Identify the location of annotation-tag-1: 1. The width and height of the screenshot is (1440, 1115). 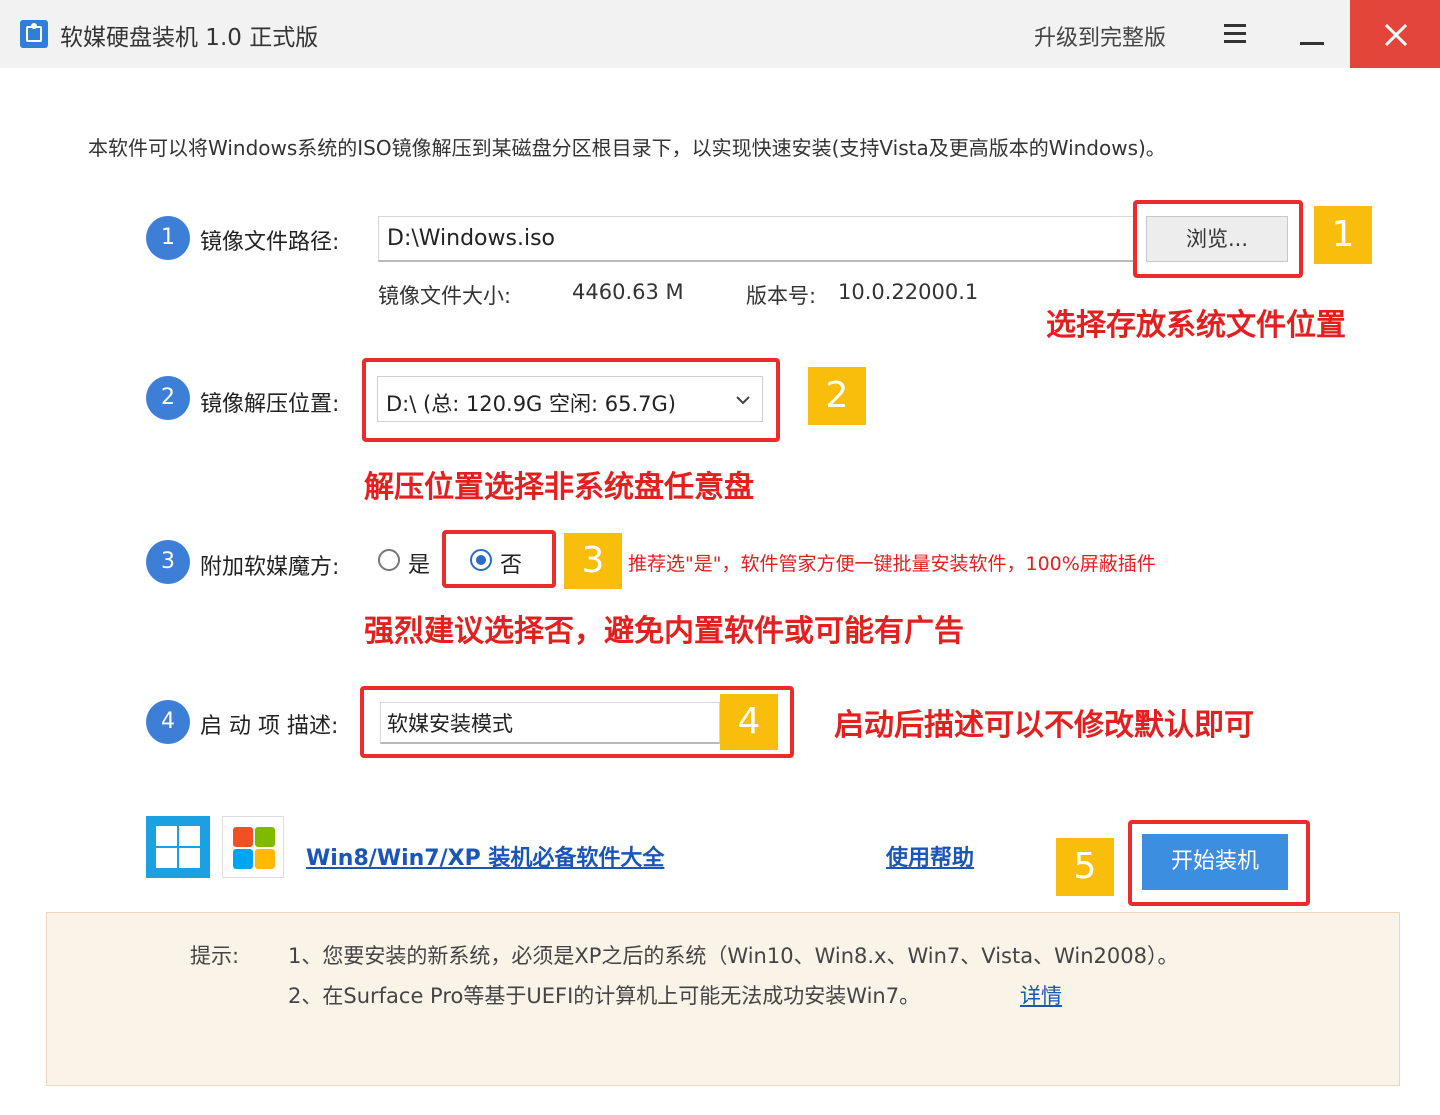
(1343, 235).